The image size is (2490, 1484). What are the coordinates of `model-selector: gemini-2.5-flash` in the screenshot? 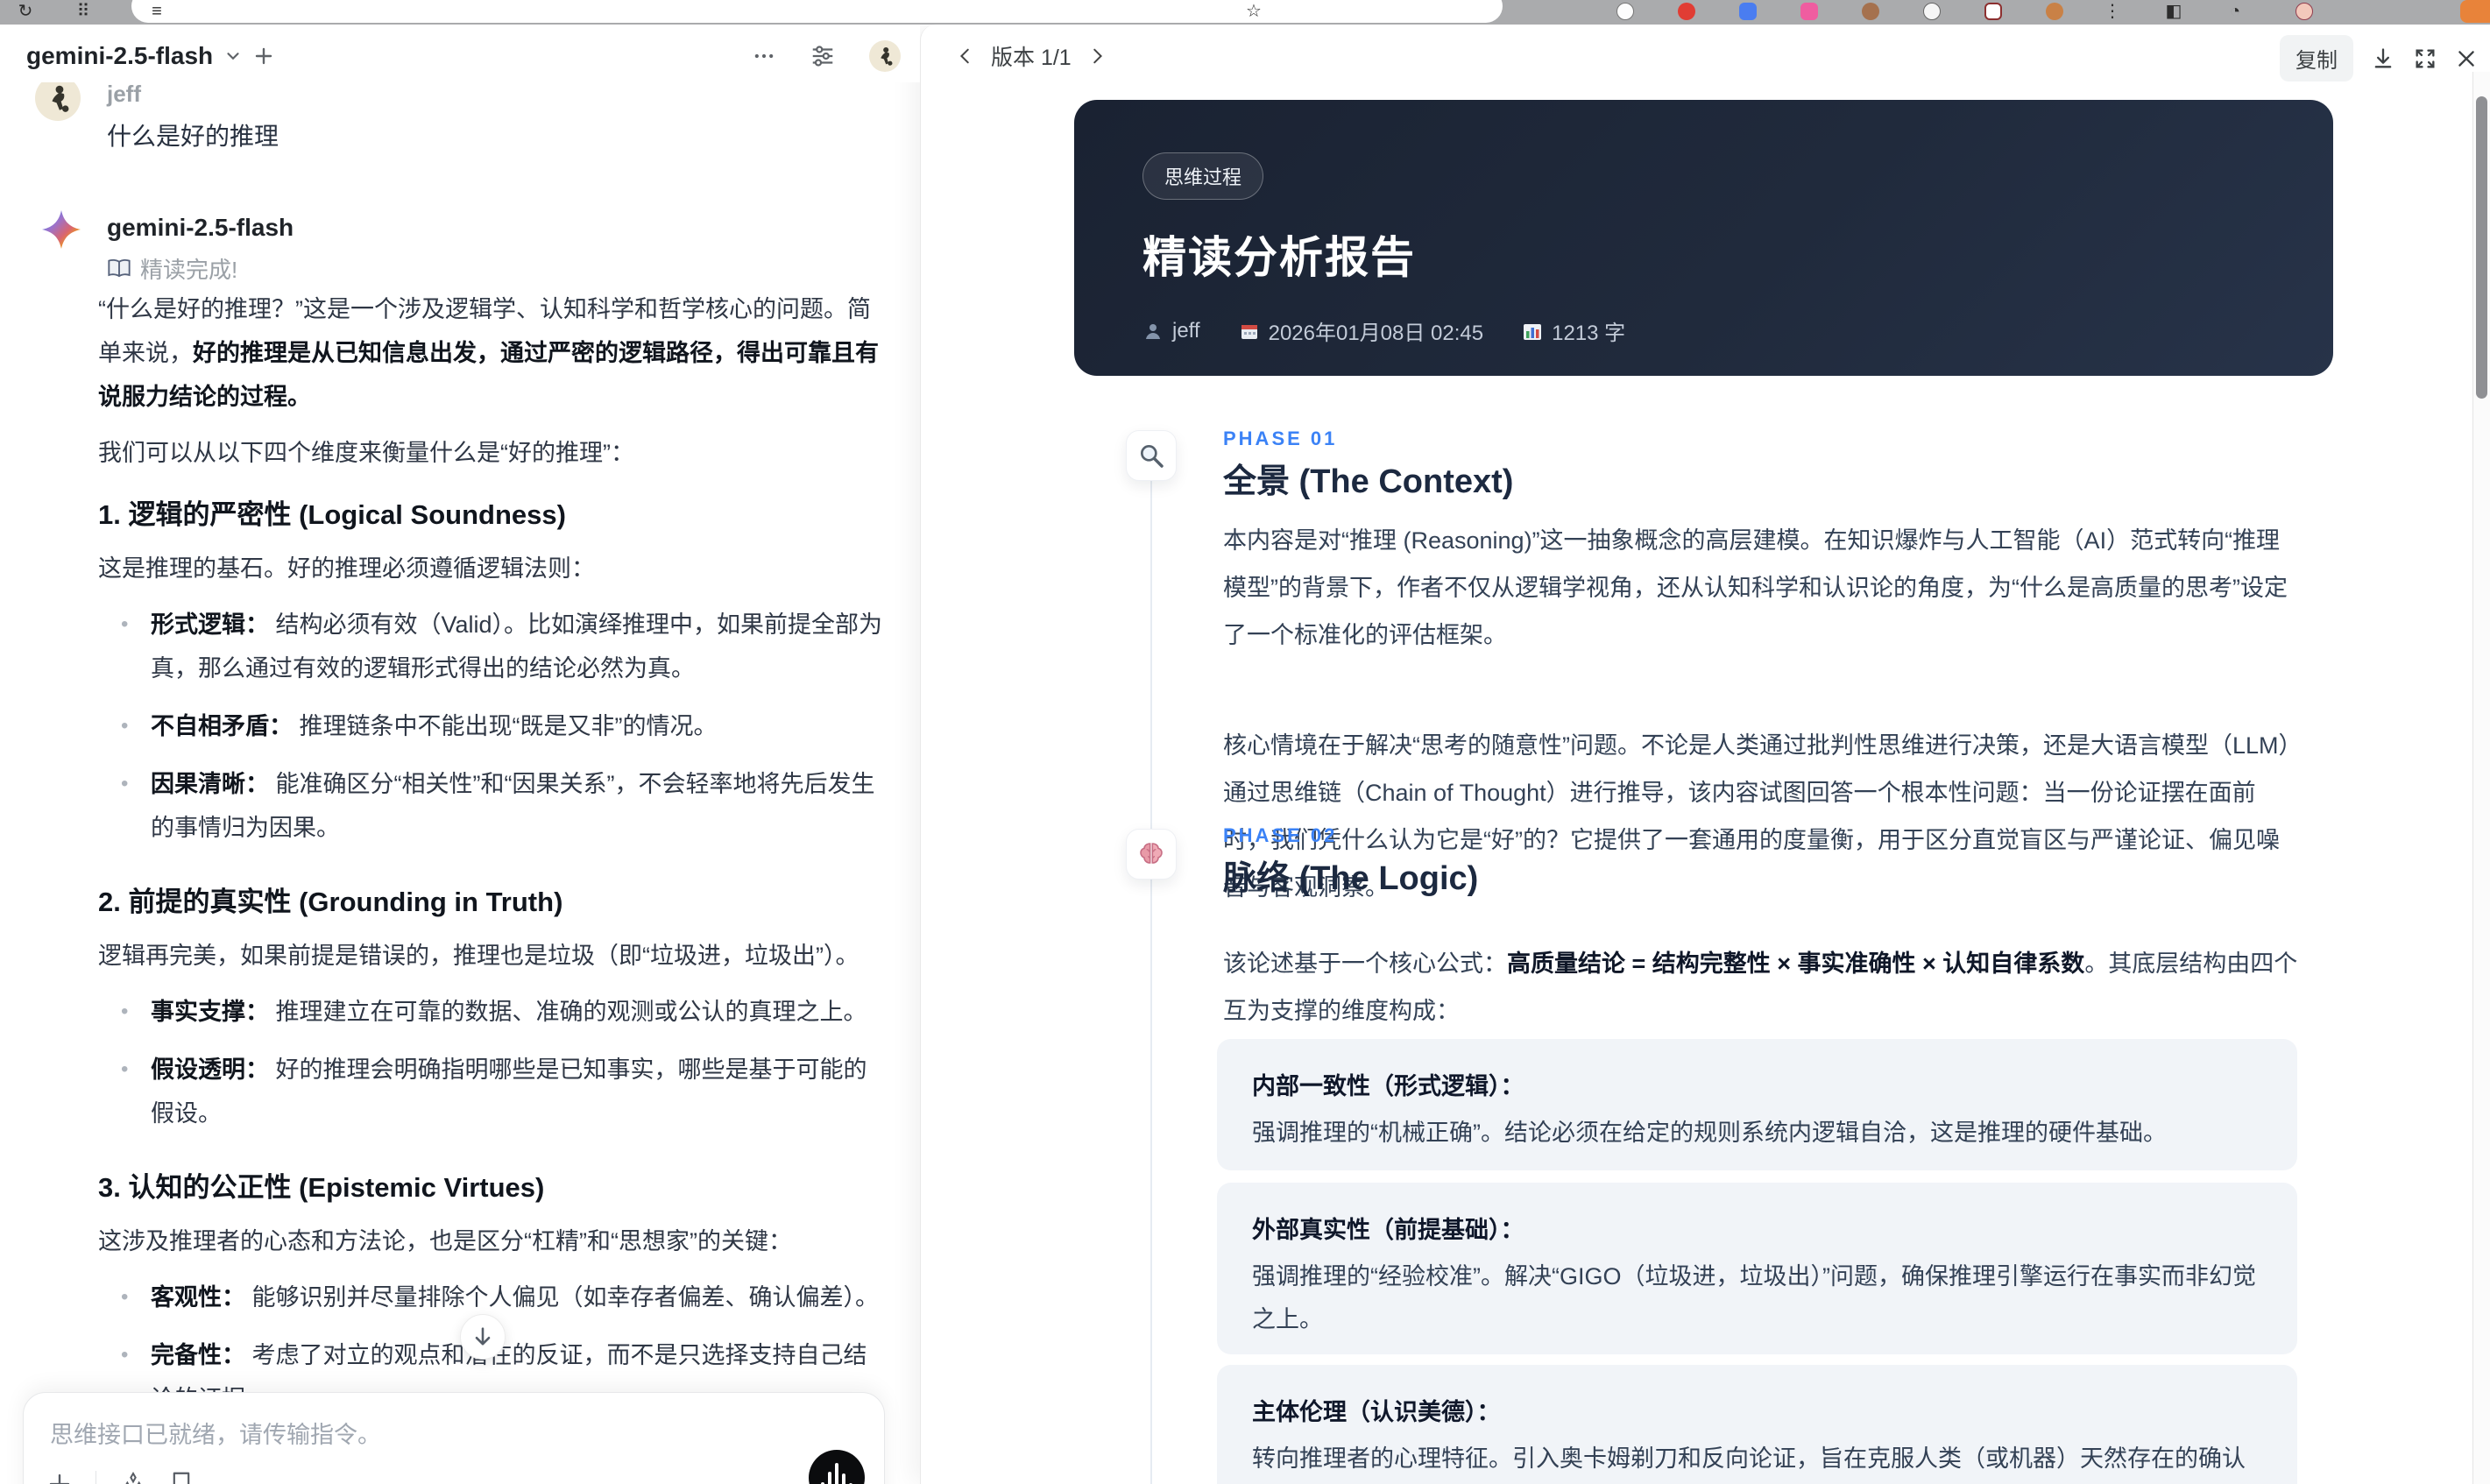 It's located at (150, 56).